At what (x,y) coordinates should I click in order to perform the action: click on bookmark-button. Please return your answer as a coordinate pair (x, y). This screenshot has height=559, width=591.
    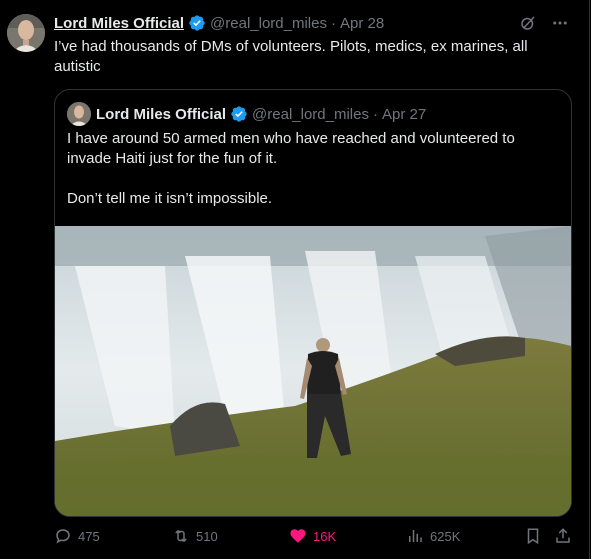
    Looking at the image, I should click on (533, 536).